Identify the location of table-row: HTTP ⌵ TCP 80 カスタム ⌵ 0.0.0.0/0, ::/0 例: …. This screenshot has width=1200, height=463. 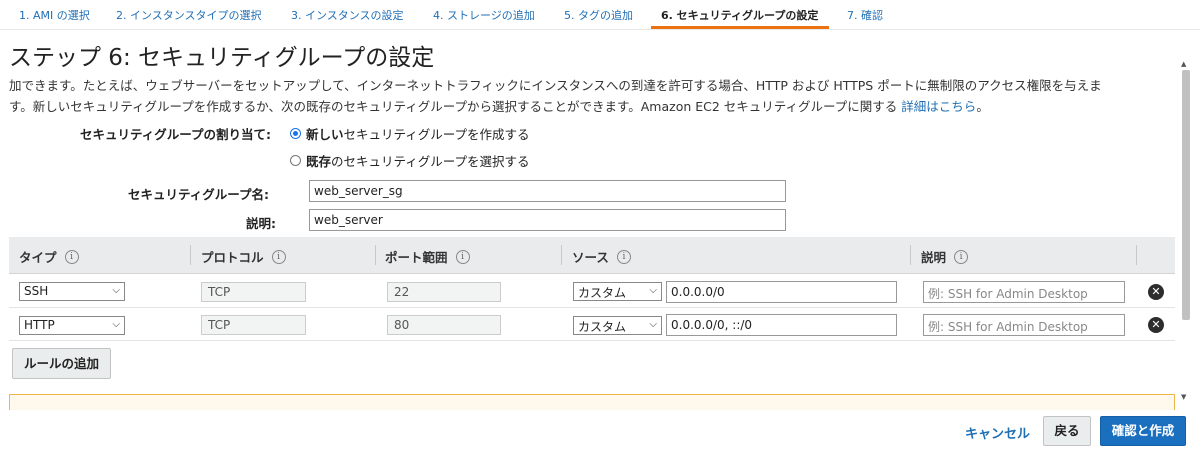
(592, 324).